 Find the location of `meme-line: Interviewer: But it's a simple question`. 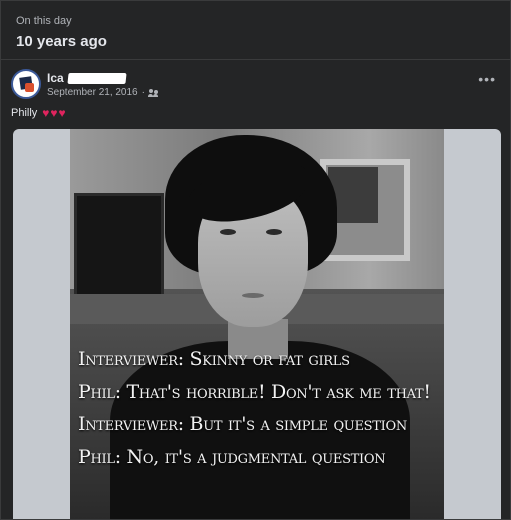

meme-line: Interviewer: But it's a simple question is located at coordinates (242, 424).